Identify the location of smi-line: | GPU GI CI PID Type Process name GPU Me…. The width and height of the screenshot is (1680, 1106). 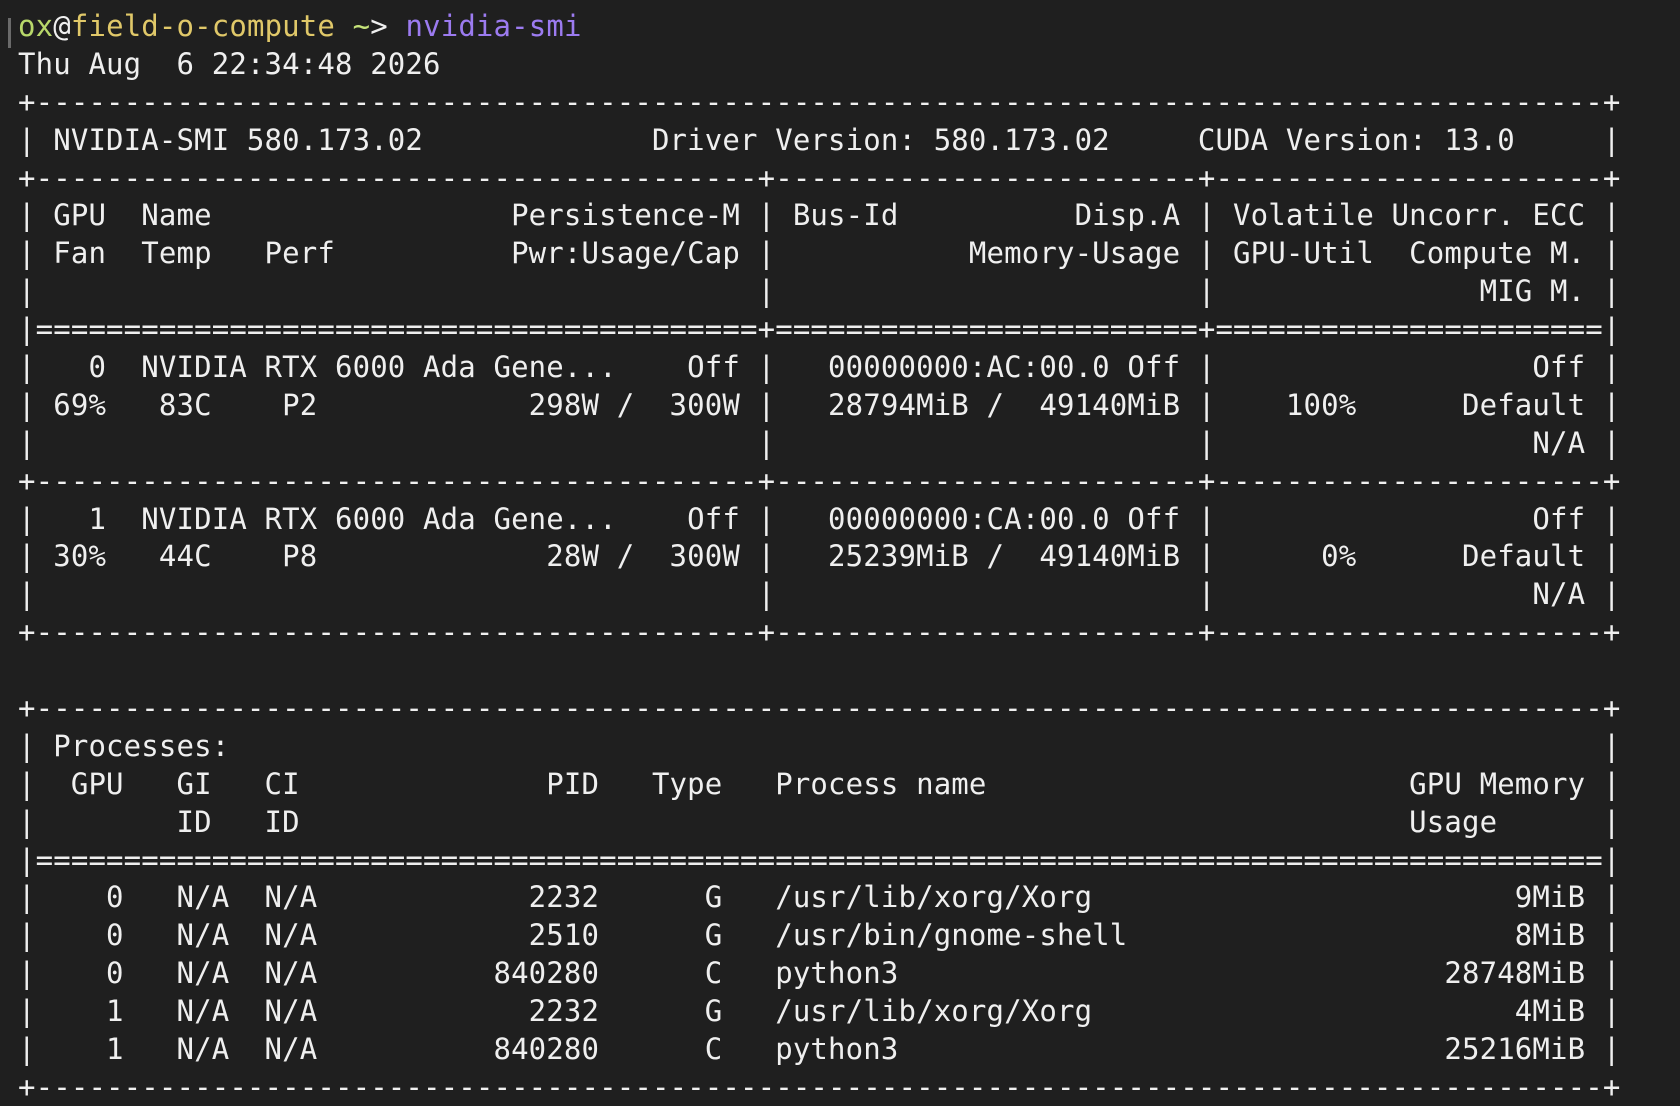
(819, 783).